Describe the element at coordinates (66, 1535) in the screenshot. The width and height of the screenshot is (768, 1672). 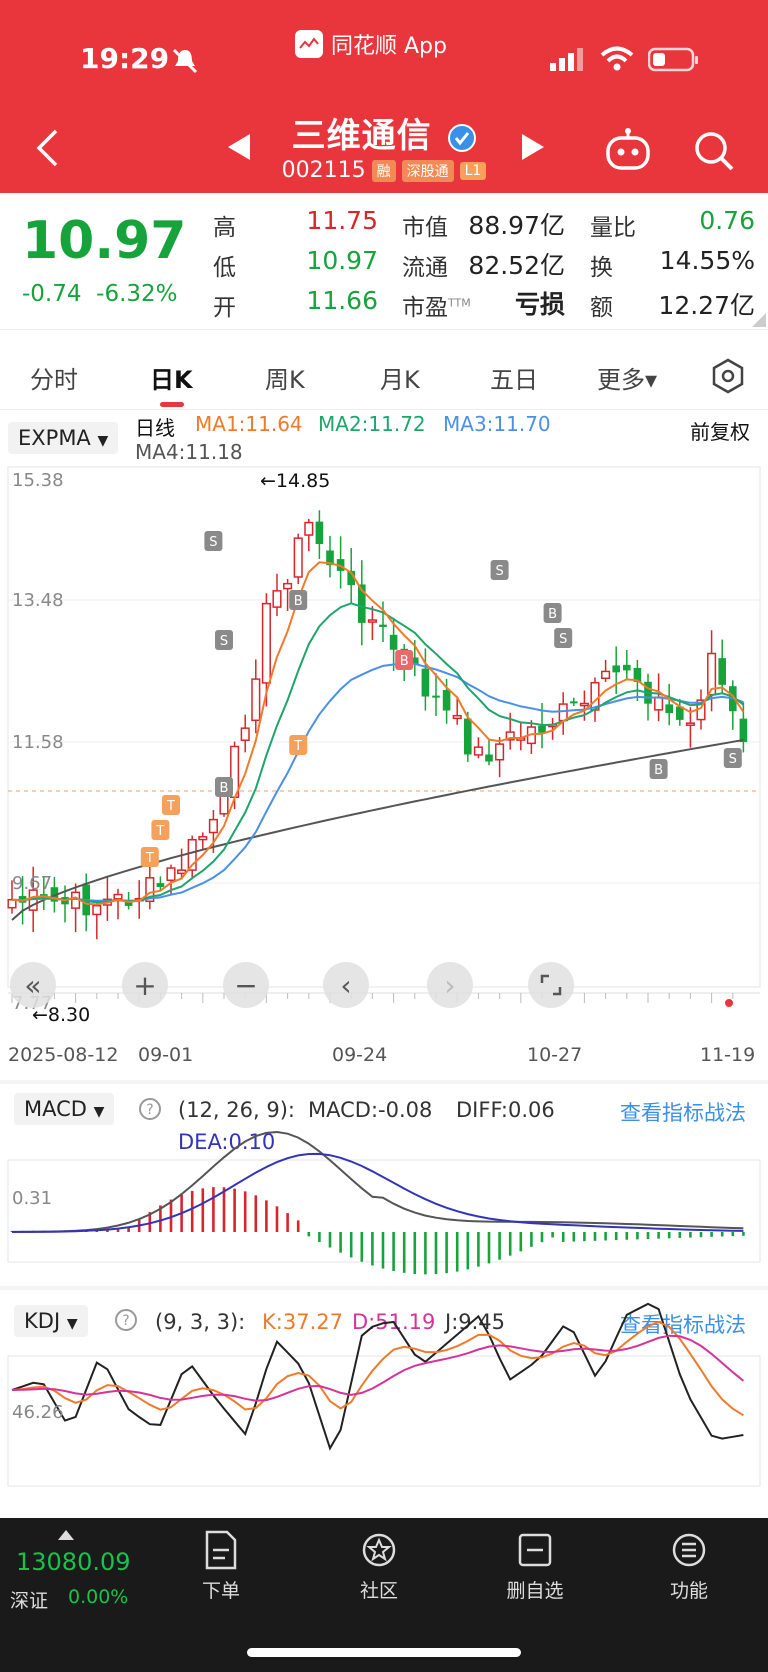
I see `expand-up-icon` at that location.